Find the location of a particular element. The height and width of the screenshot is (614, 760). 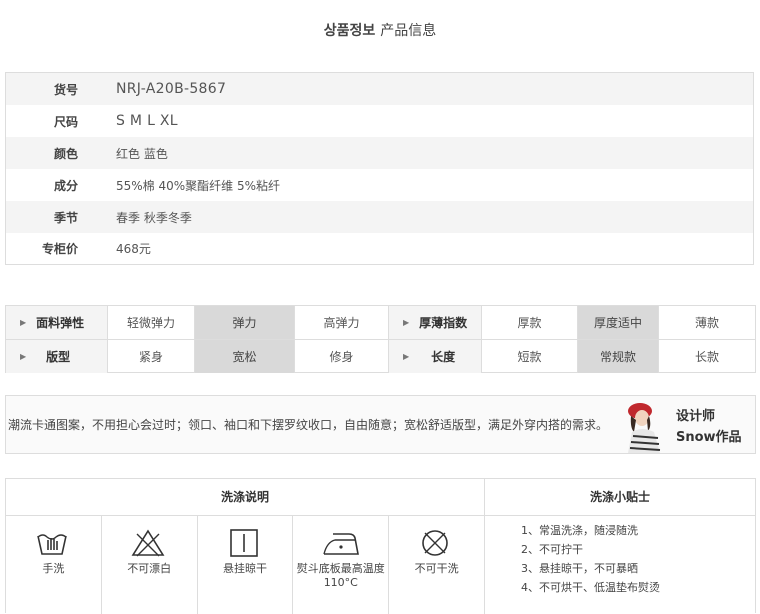

wash-item: 不可干洗 is located at coordinates (436, 565).